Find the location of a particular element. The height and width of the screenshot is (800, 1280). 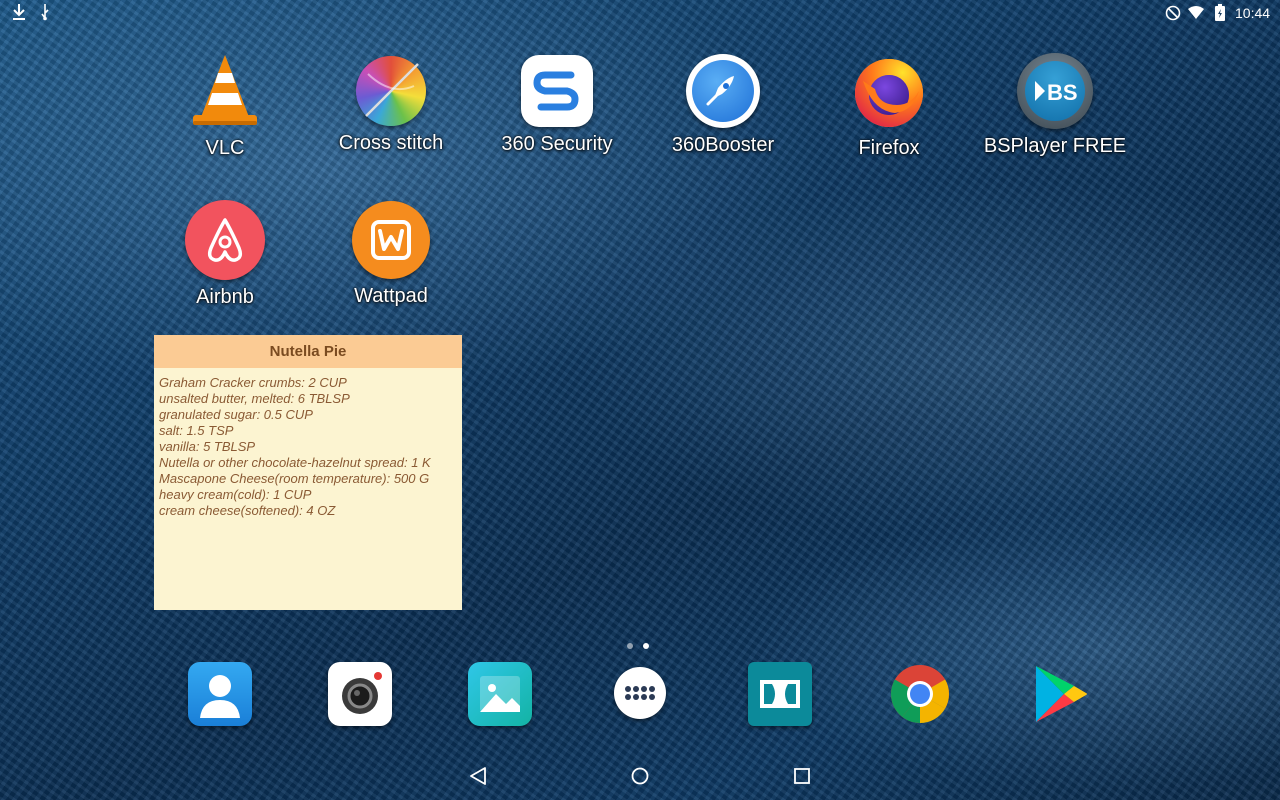

svg-text: BS is located at coordinates (1062, 92).